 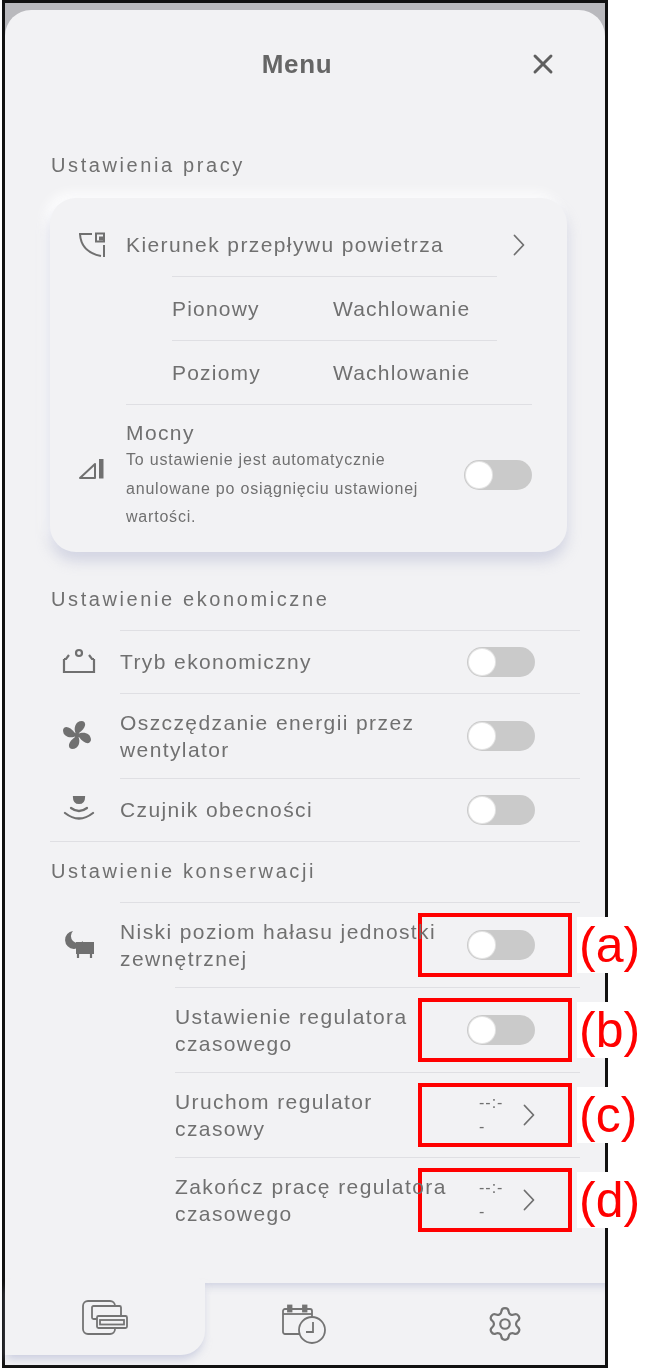 I want to click on air-conditioner-icon, so click(x=105, y=1317).